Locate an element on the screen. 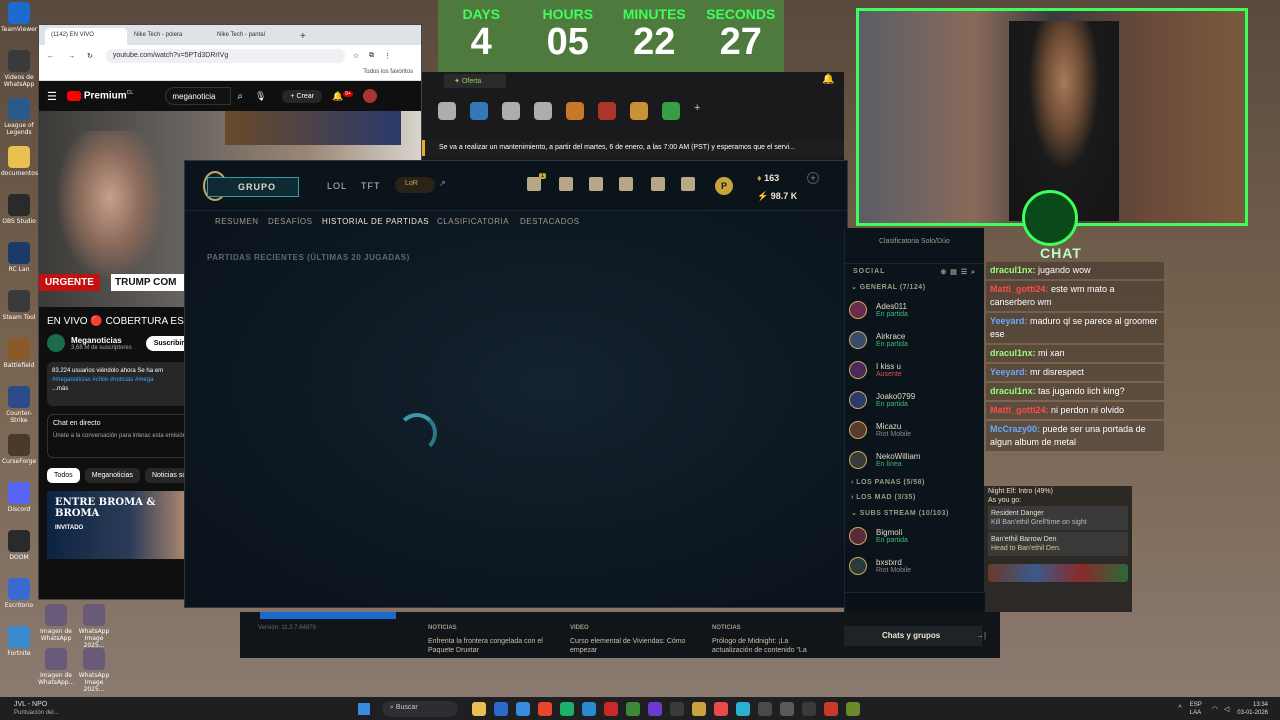 This screenshot has width=1280, height=720. champions-icon is located at coordinates (566, 184).